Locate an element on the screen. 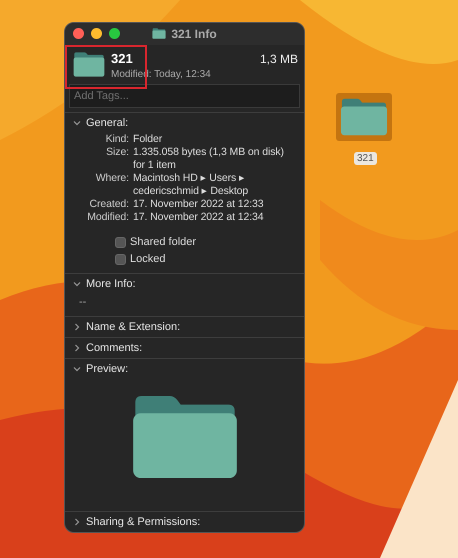 The image size is (458, 558). zoom-button is located at coordinates (114, 34).